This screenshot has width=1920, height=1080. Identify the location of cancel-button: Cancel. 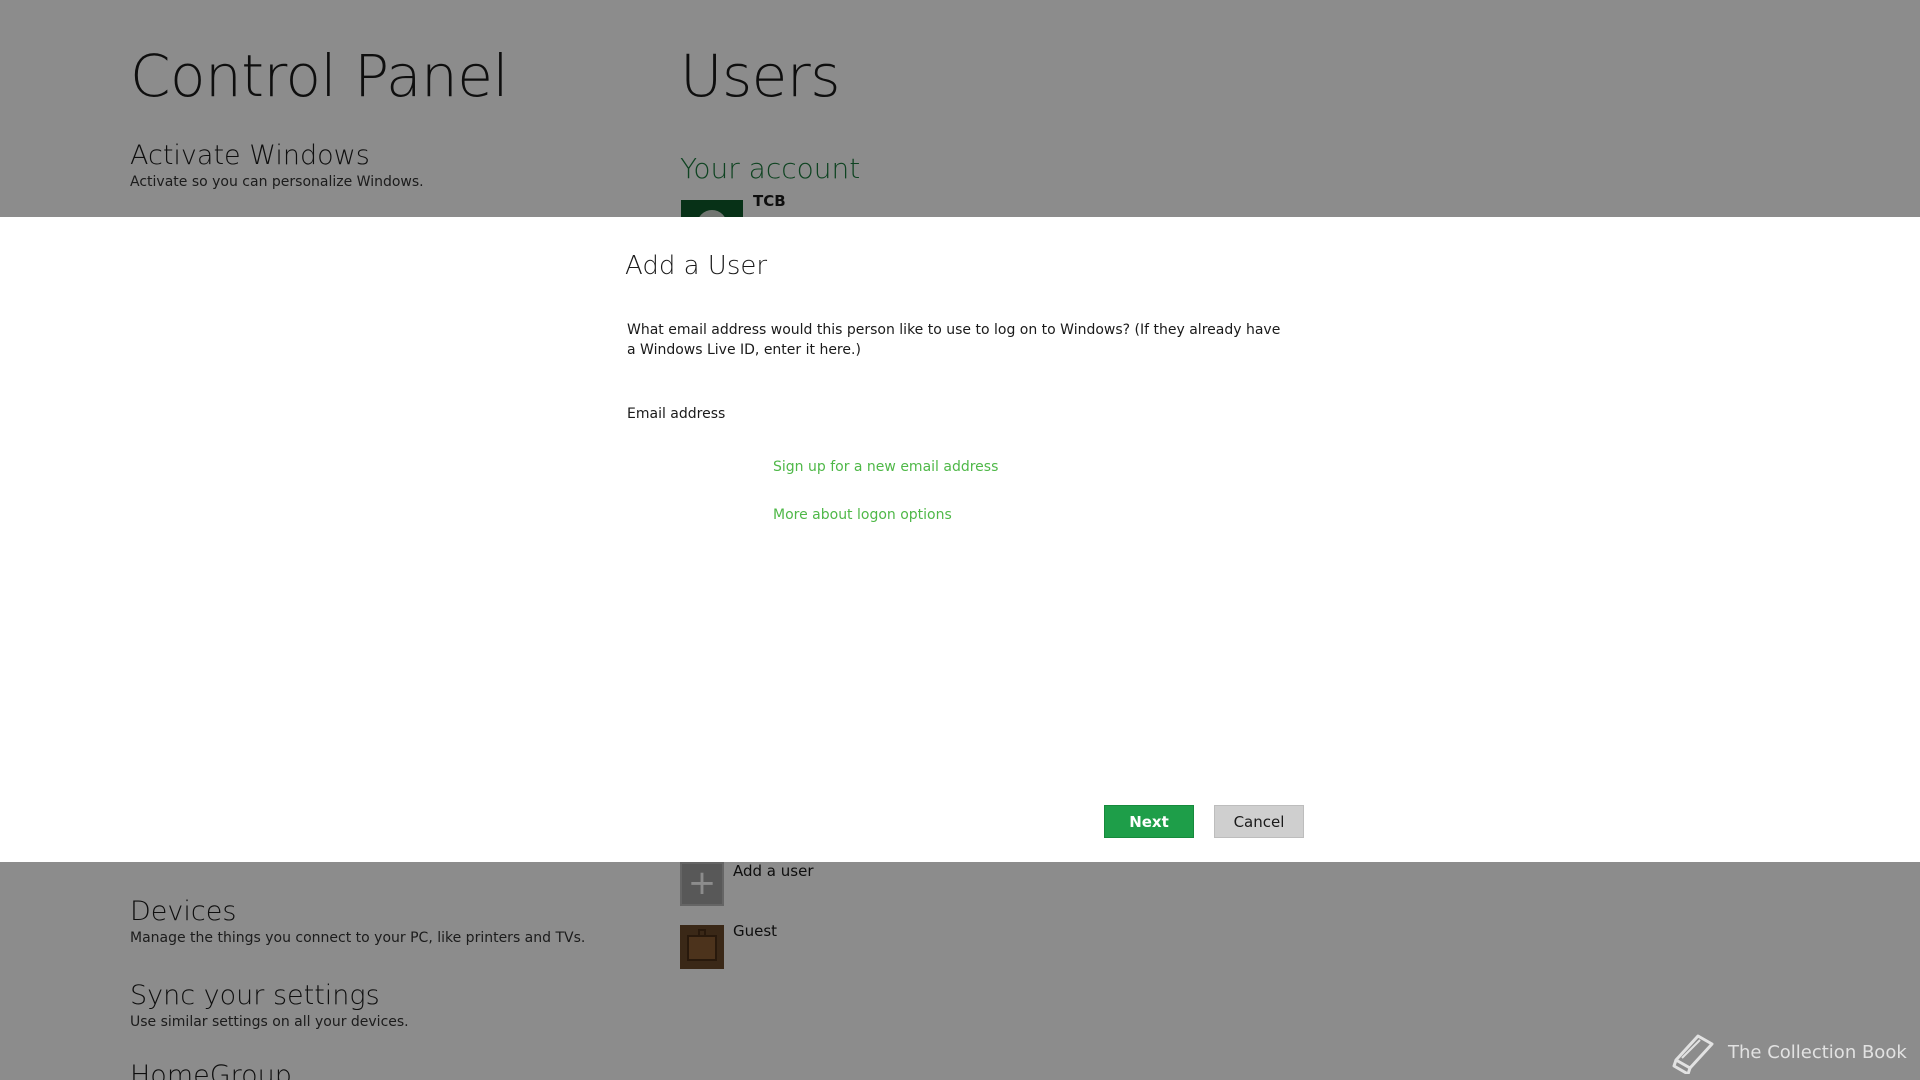
(1259, 821).